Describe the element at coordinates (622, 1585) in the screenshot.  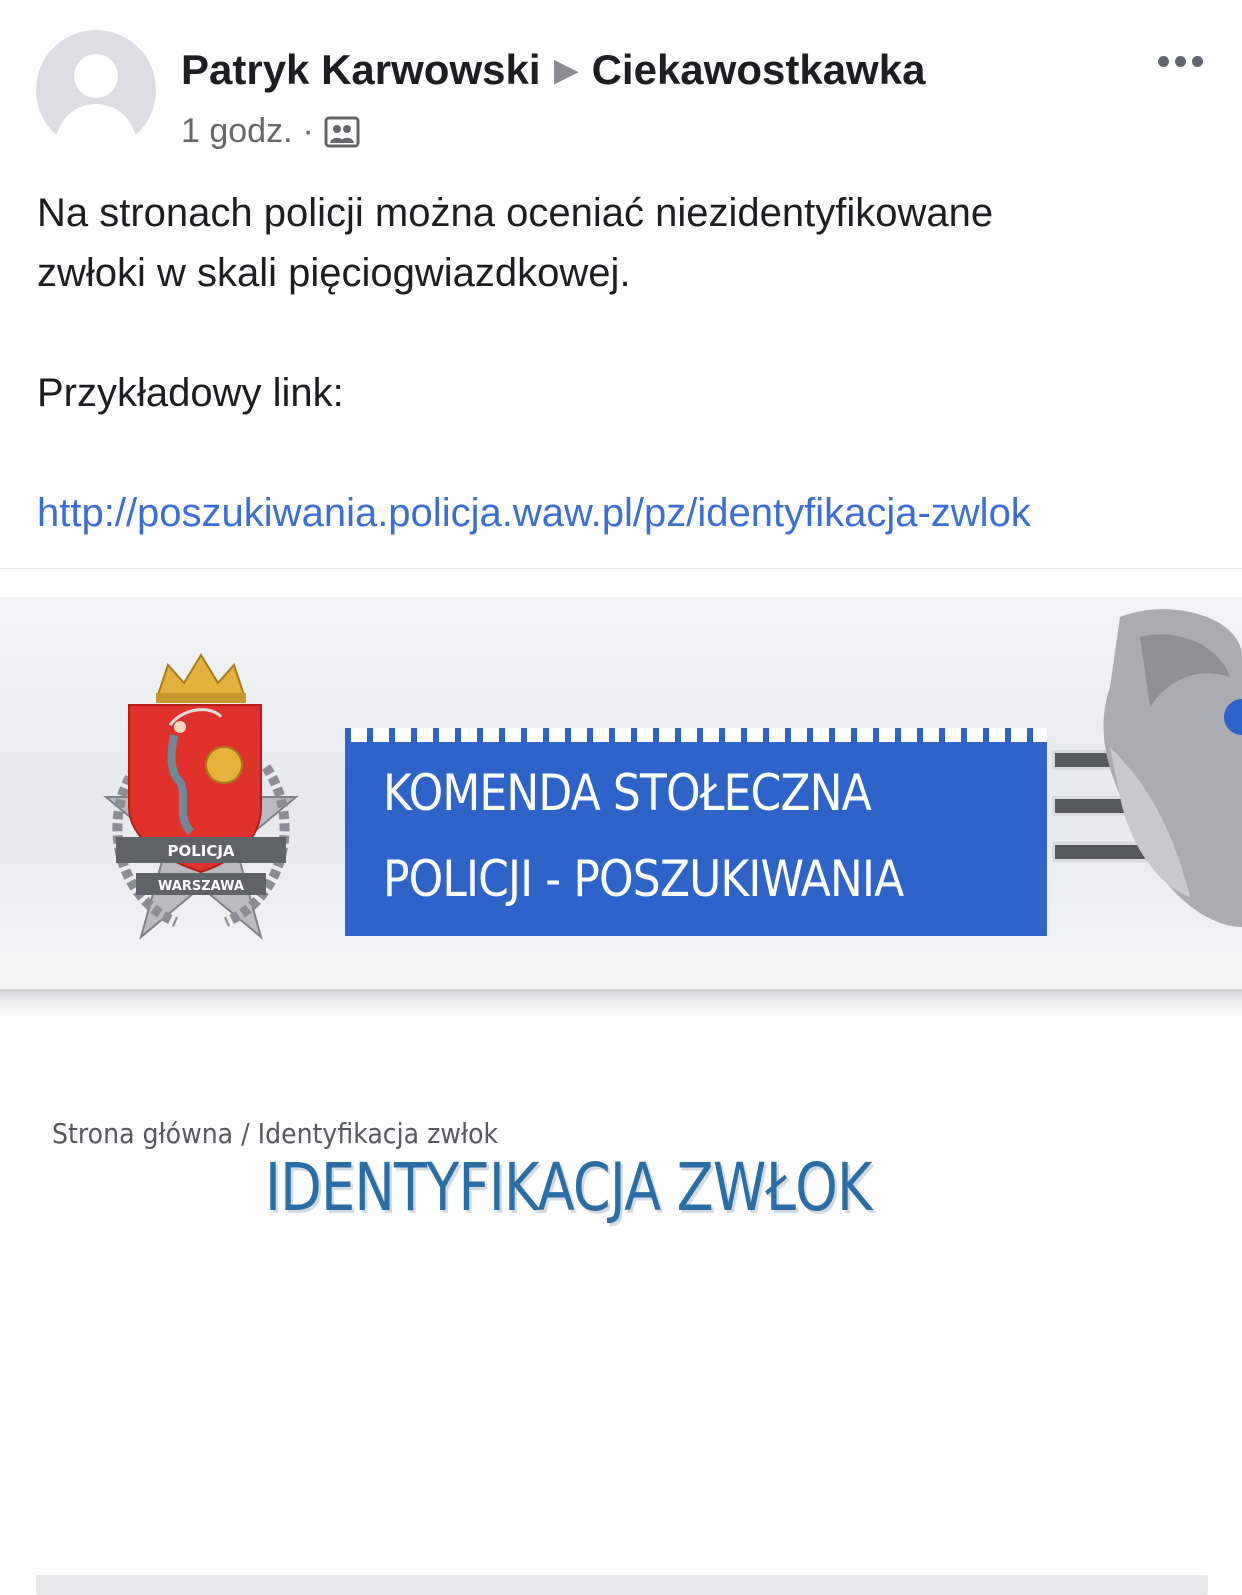
I see `content-divider` at that location.